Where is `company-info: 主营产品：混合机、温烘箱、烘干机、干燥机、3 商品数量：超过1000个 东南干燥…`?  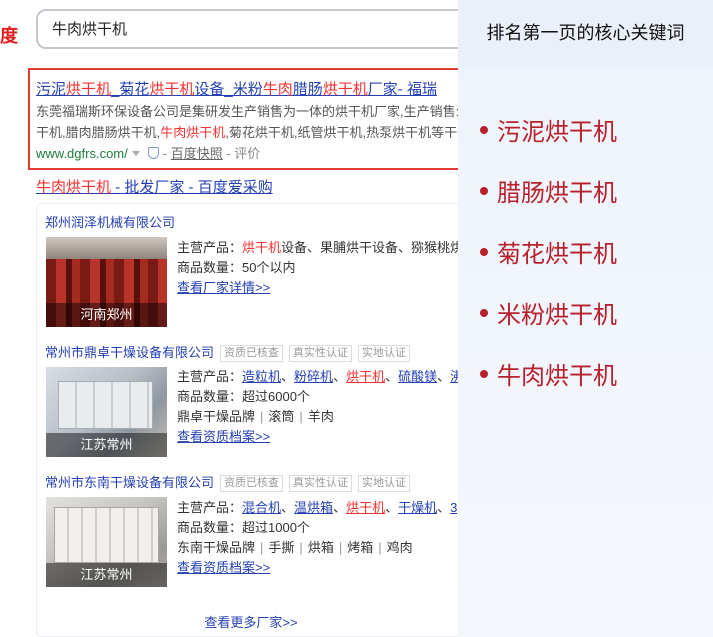 company-info: 主营产品：混合机、温烘箱、烘干机、干燥机、3 商品数量：超过1000个 东南干燥… is located at coordinates (317, 538).